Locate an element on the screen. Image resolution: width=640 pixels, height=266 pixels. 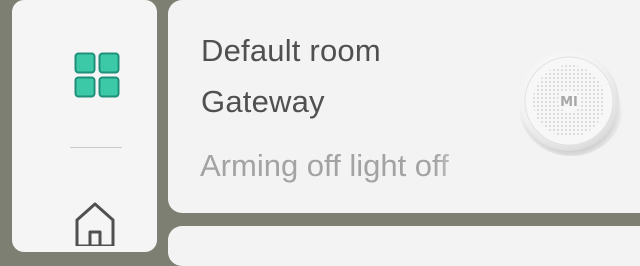
next-device-card is located at coordinates (404, 246).